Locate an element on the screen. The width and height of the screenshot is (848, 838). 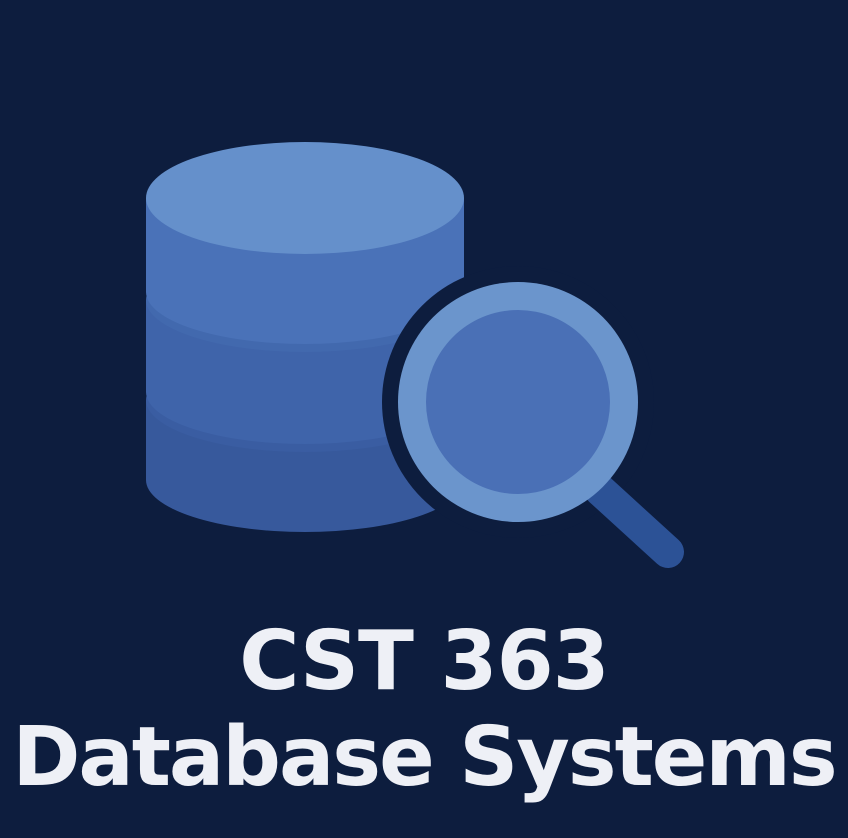
magnifier-handle is located at coordinates (634, 521).